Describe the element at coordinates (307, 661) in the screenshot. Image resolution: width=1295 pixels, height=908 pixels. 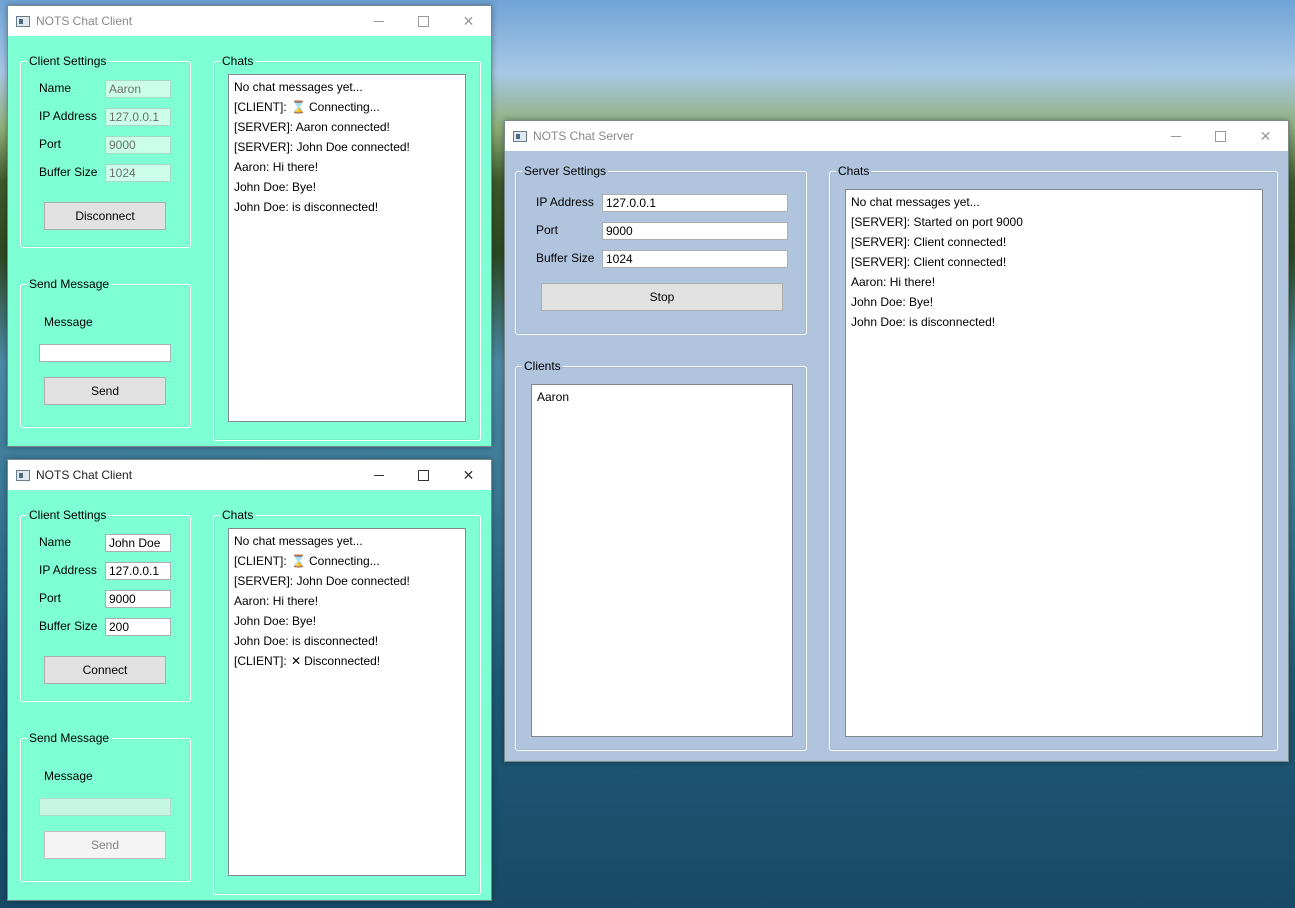
I see `chat-message: [CLIENT]: ✕ Disconnected!` at that location.